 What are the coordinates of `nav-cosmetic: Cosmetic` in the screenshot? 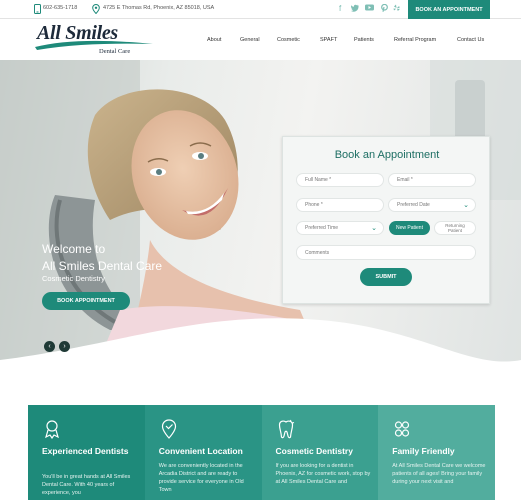 It's located at (288, 40).